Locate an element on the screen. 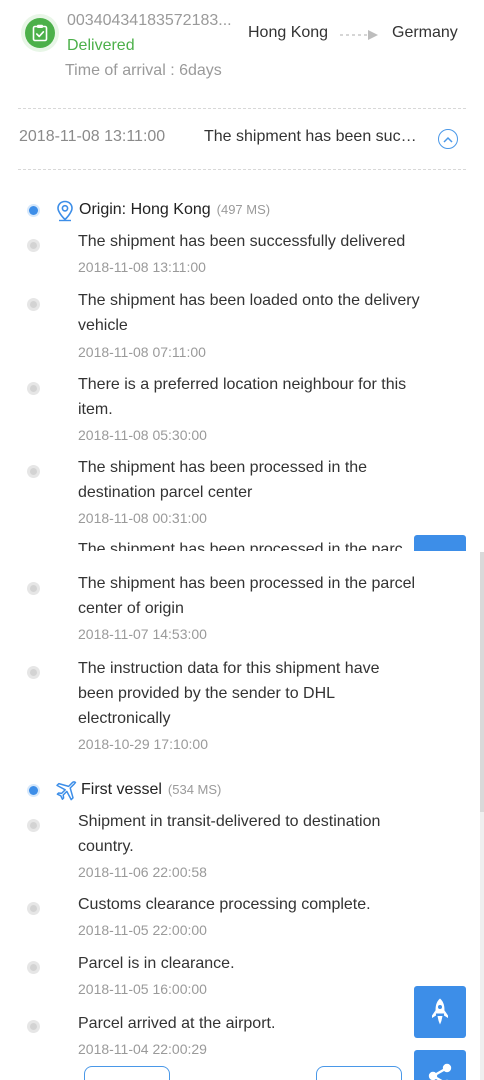  segment-title: First vessel (534 MS) is located at coordinates (151, 790).